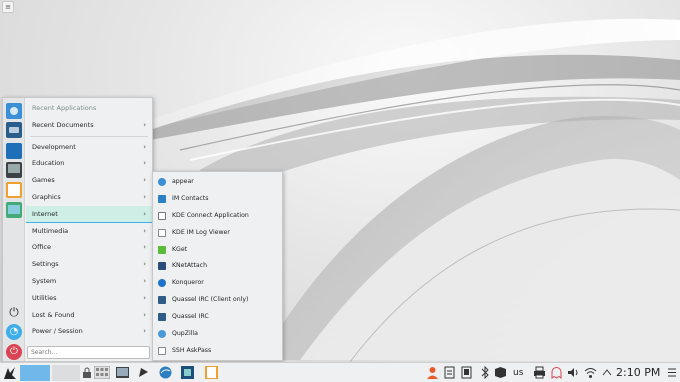 Image resolution: width=680 pixels, height=382 pixels. I want to click on ssh-askpass-icon, so click(162, 350).